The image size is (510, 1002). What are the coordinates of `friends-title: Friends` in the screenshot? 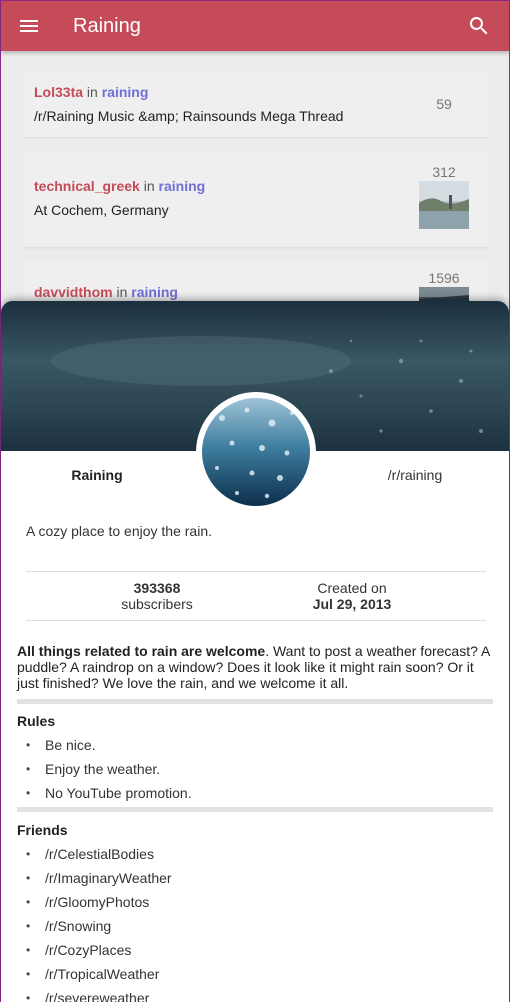 It's located at (42, 830).